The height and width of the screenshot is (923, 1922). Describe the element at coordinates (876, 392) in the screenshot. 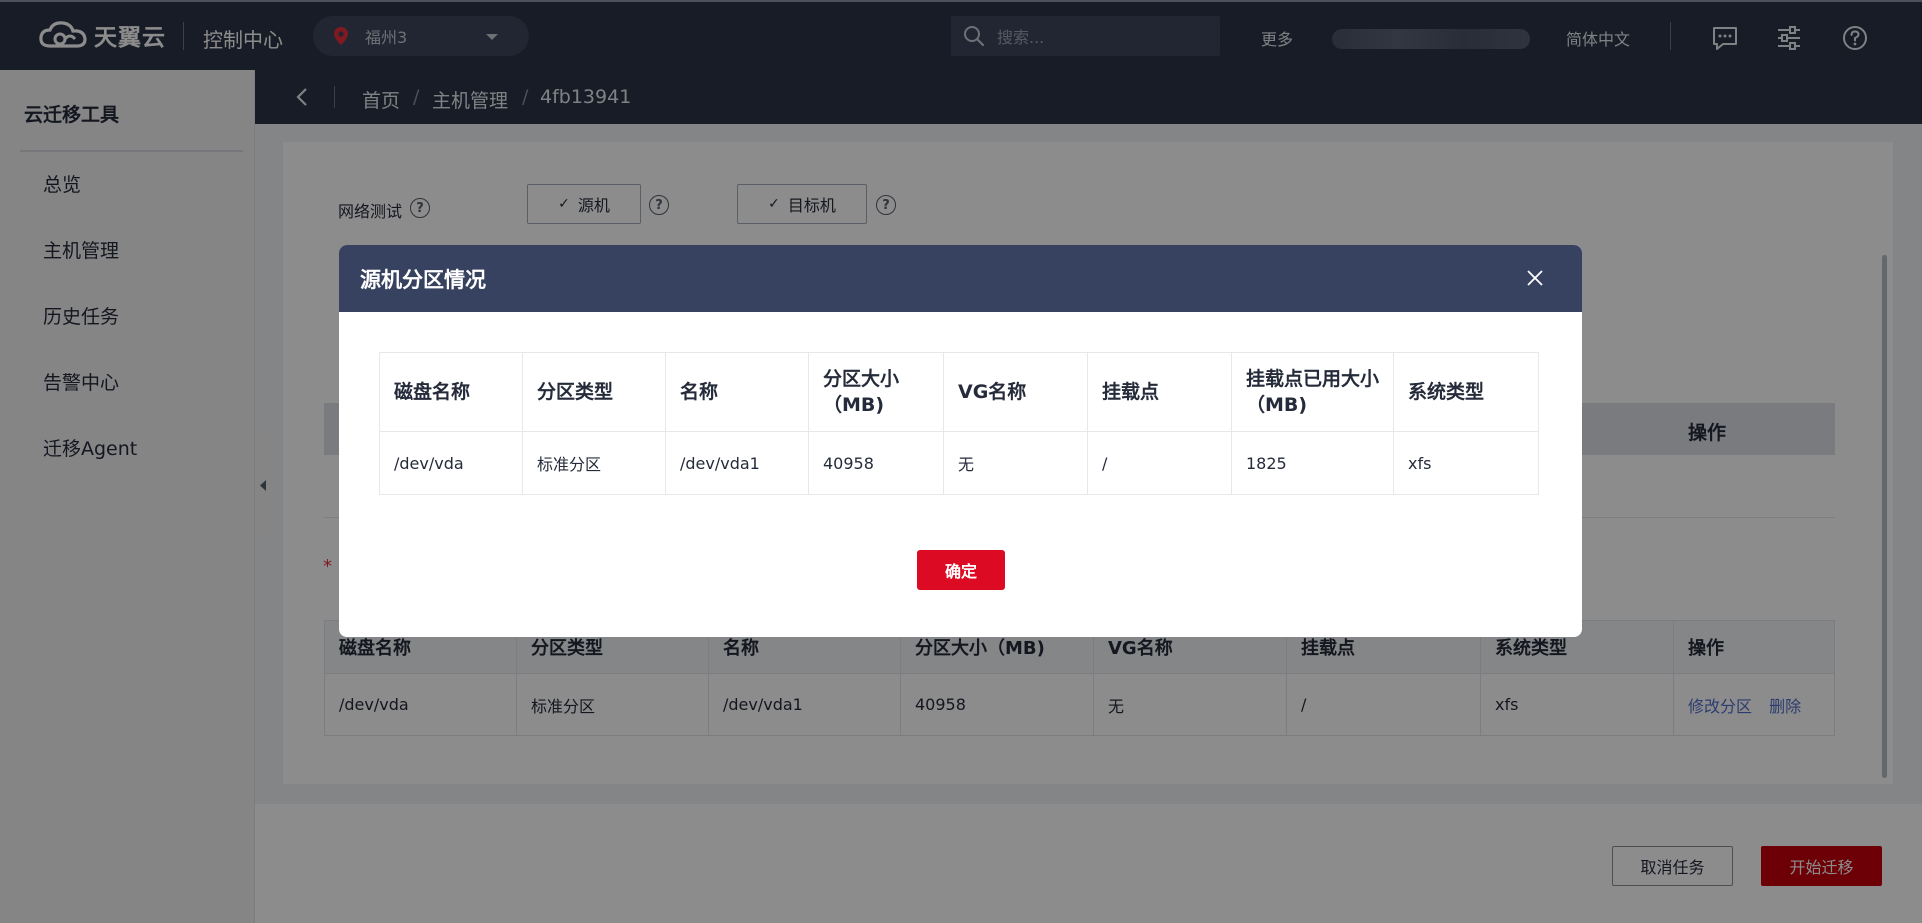

I see `column-header: 分区大小（MB)` at that location.